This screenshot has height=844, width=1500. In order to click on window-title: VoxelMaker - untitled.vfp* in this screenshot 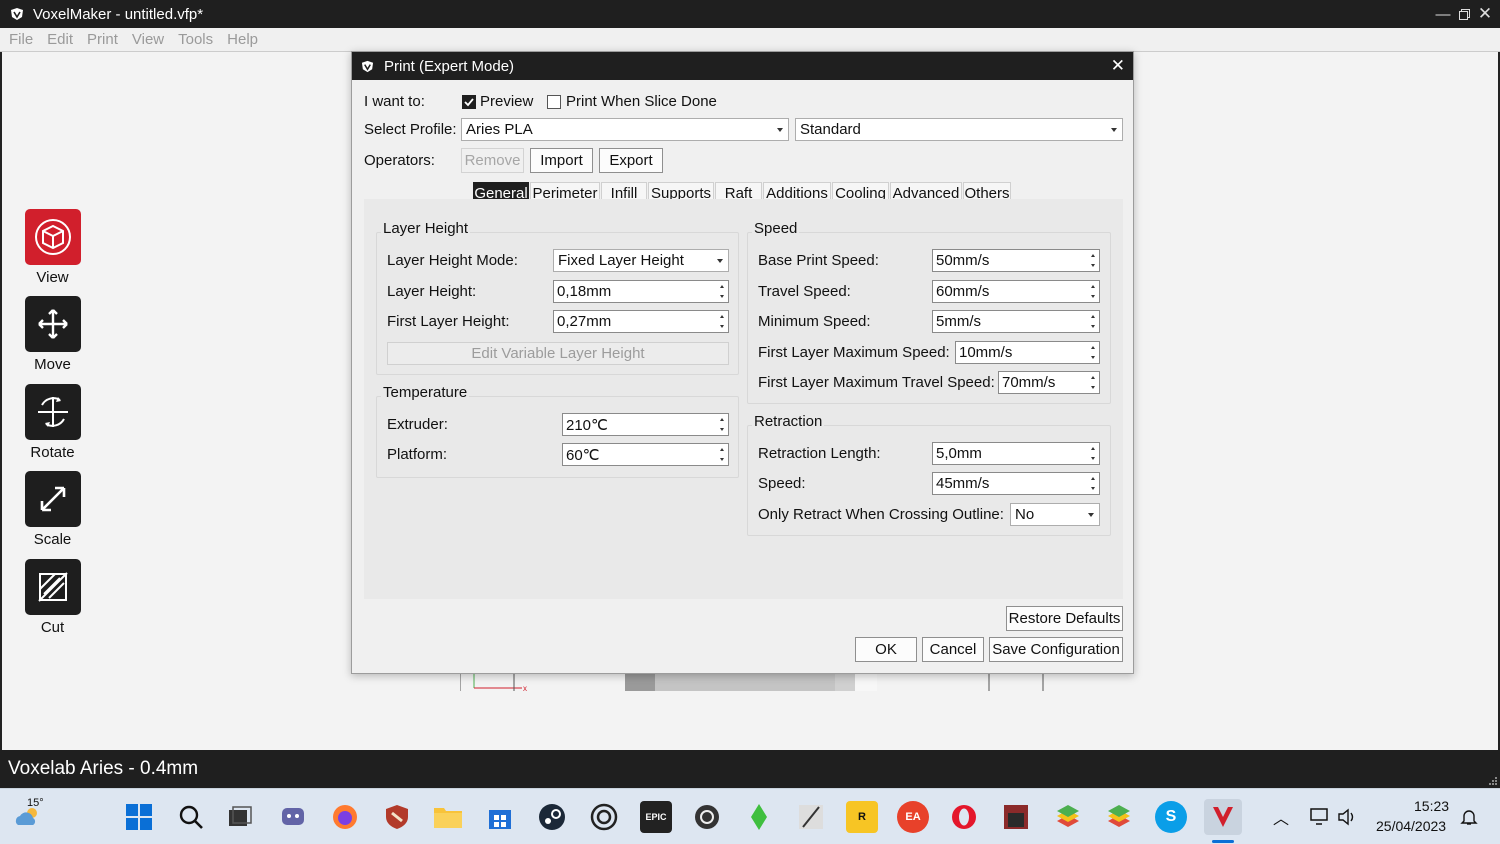, I will do `click(118, 14)`.